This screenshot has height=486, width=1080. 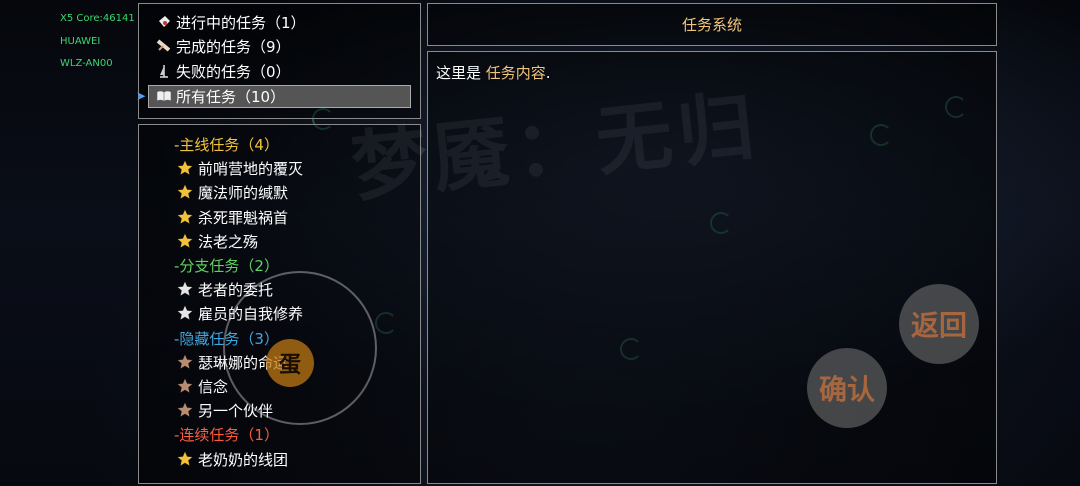 I want to click on quest-group-header: -主线任务（4）, so click(x=226, y=144).